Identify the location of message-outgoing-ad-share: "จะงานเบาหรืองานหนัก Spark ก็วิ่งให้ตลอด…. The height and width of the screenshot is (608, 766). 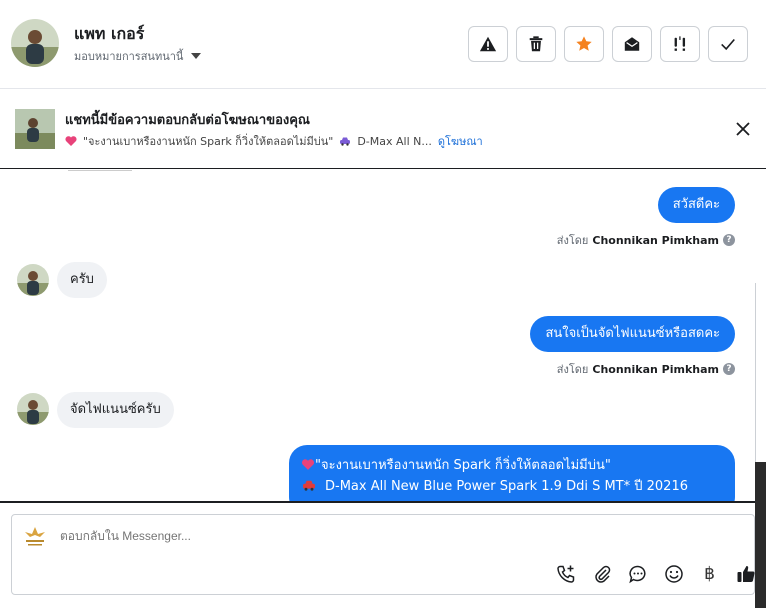
(512, 473).